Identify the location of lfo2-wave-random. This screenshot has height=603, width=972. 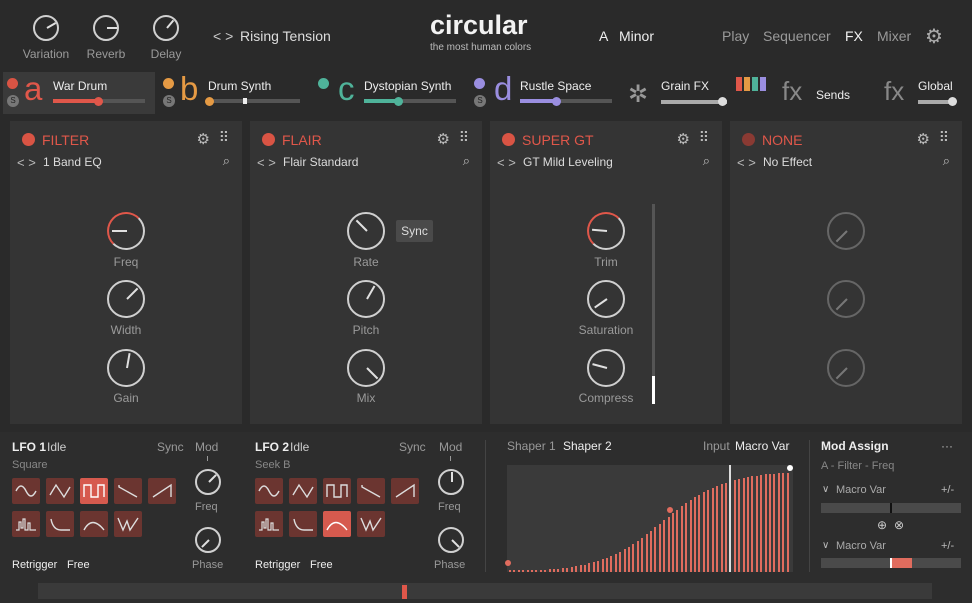
(269, 524).